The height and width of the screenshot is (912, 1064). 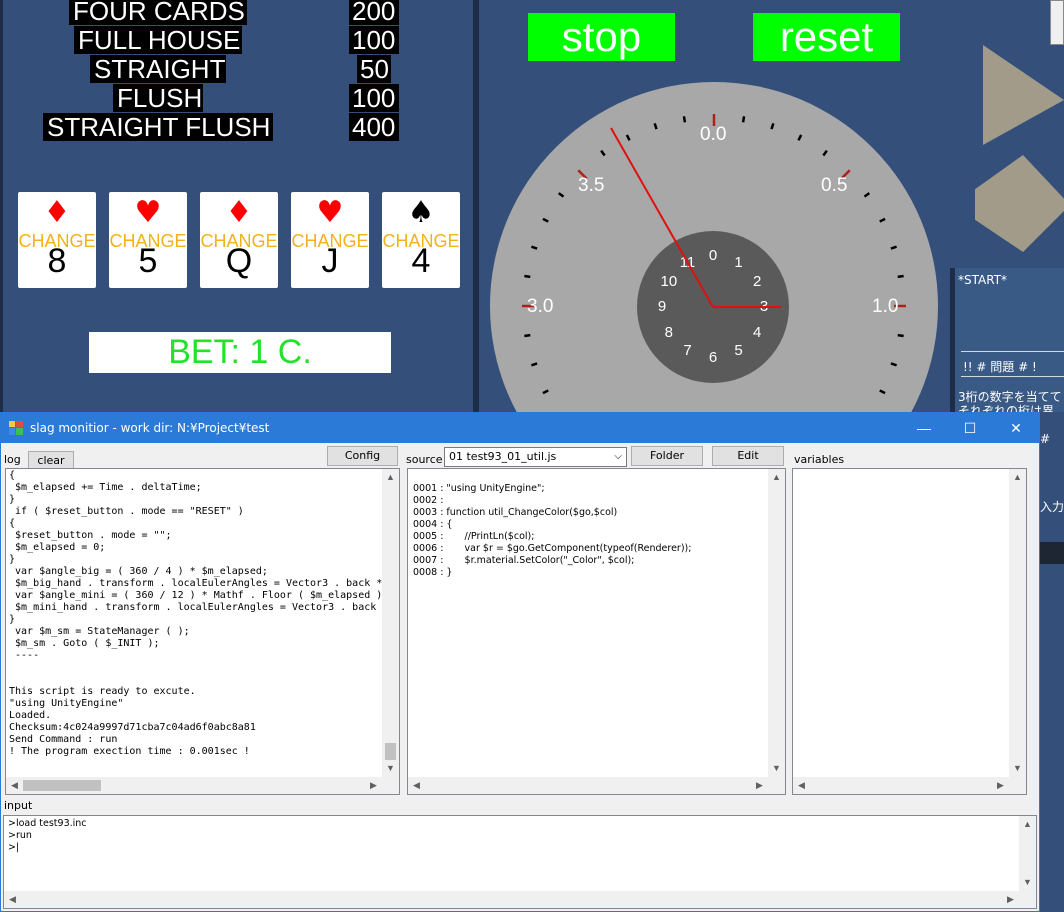 I want to click on source-line: 0001 : "using UnityEngine";, so click(x=479, y=488).